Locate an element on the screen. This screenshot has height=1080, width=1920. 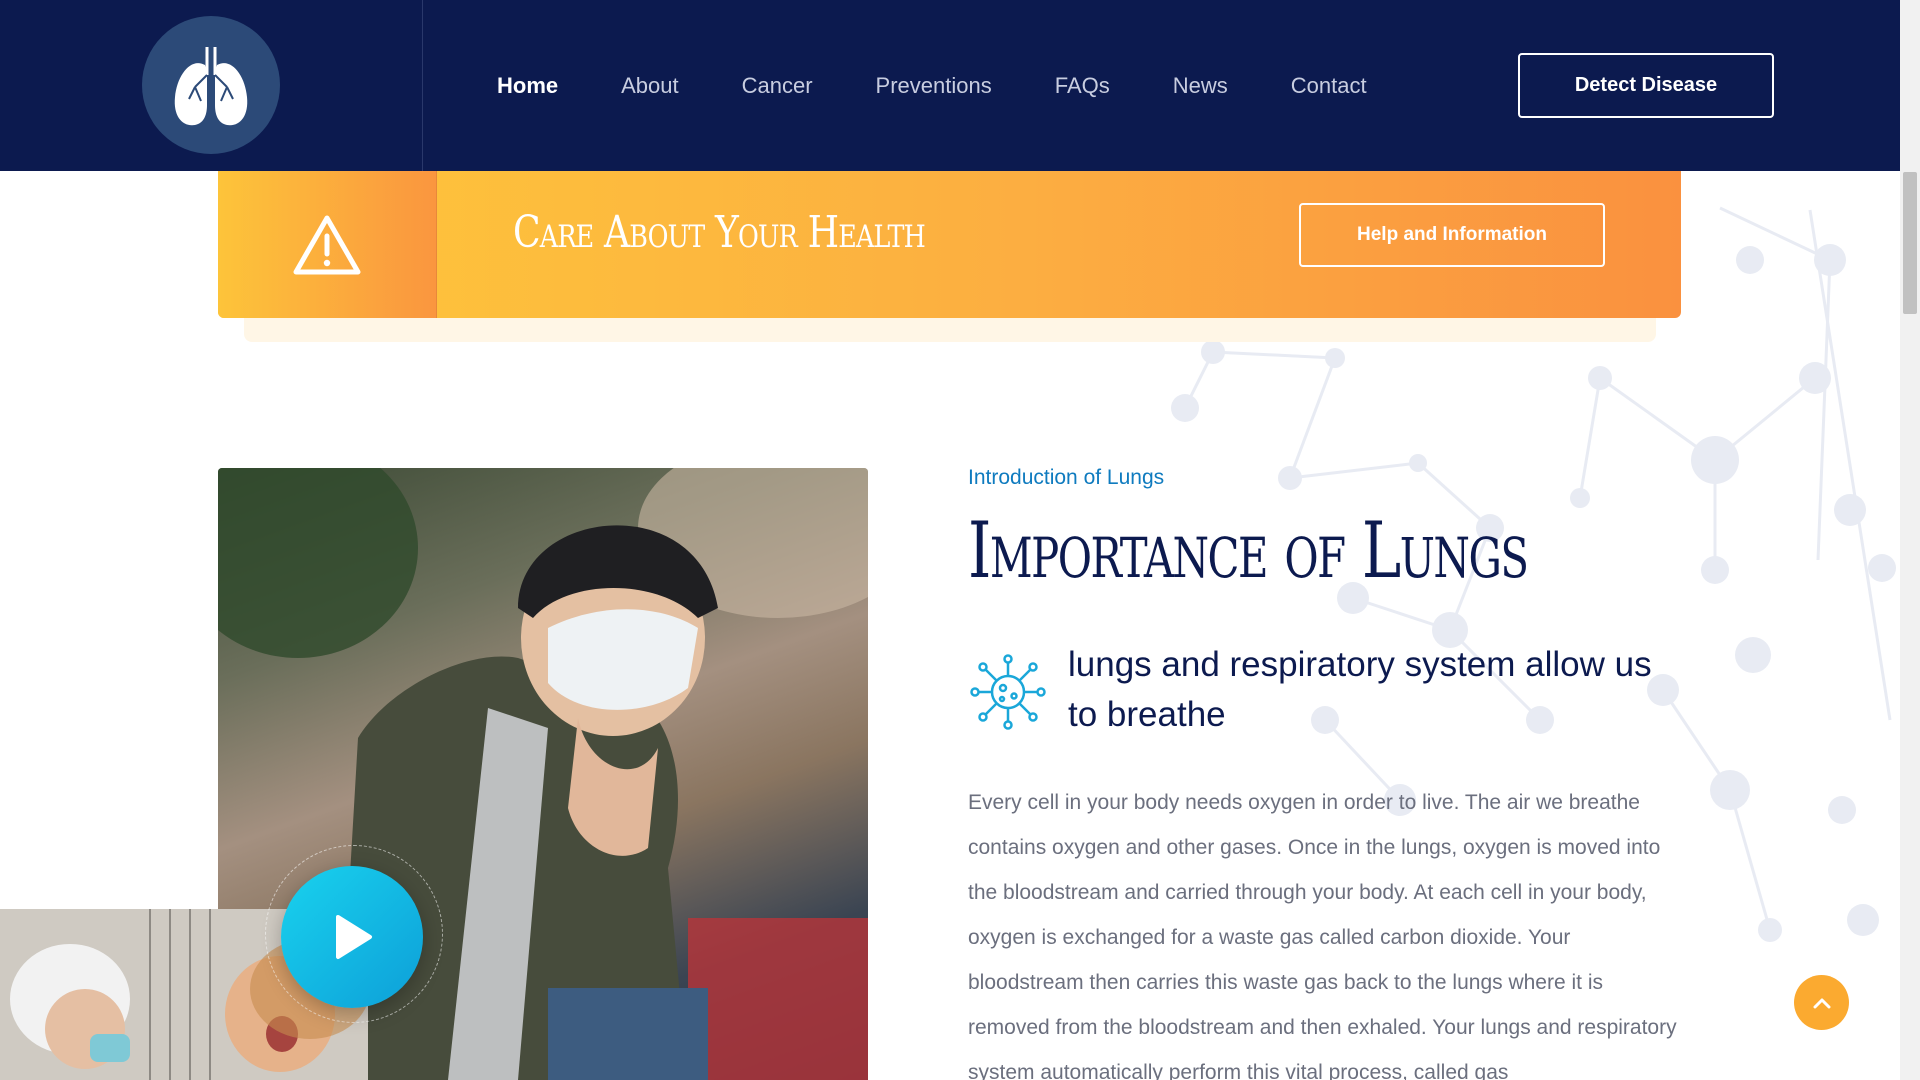
detect-disease-button: Detect Disease is located at coordinates (1646, 85).